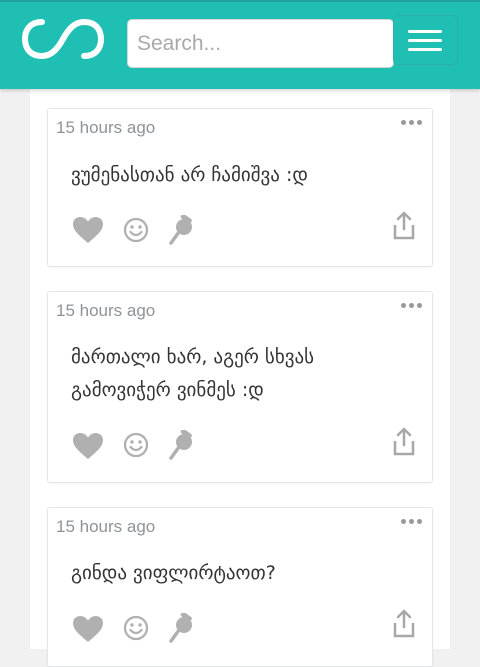  What do you see at coordinates (173, 573) in the screenshot?
I see `post-text: გინდა ვიფლირტაოთ?` at bounding box center [173, 573].